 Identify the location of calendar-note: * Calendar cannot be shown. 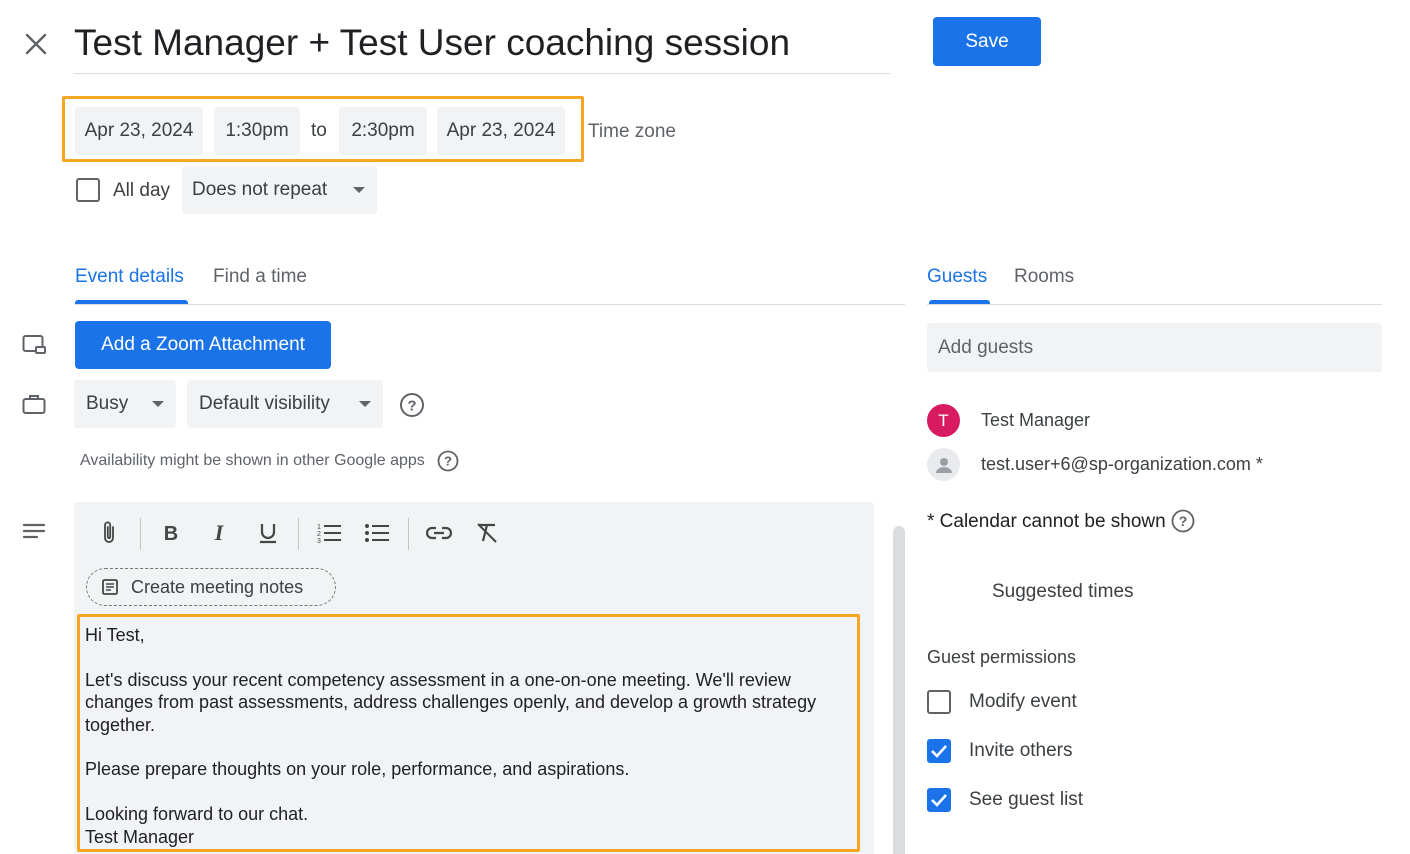
(1046, 521).